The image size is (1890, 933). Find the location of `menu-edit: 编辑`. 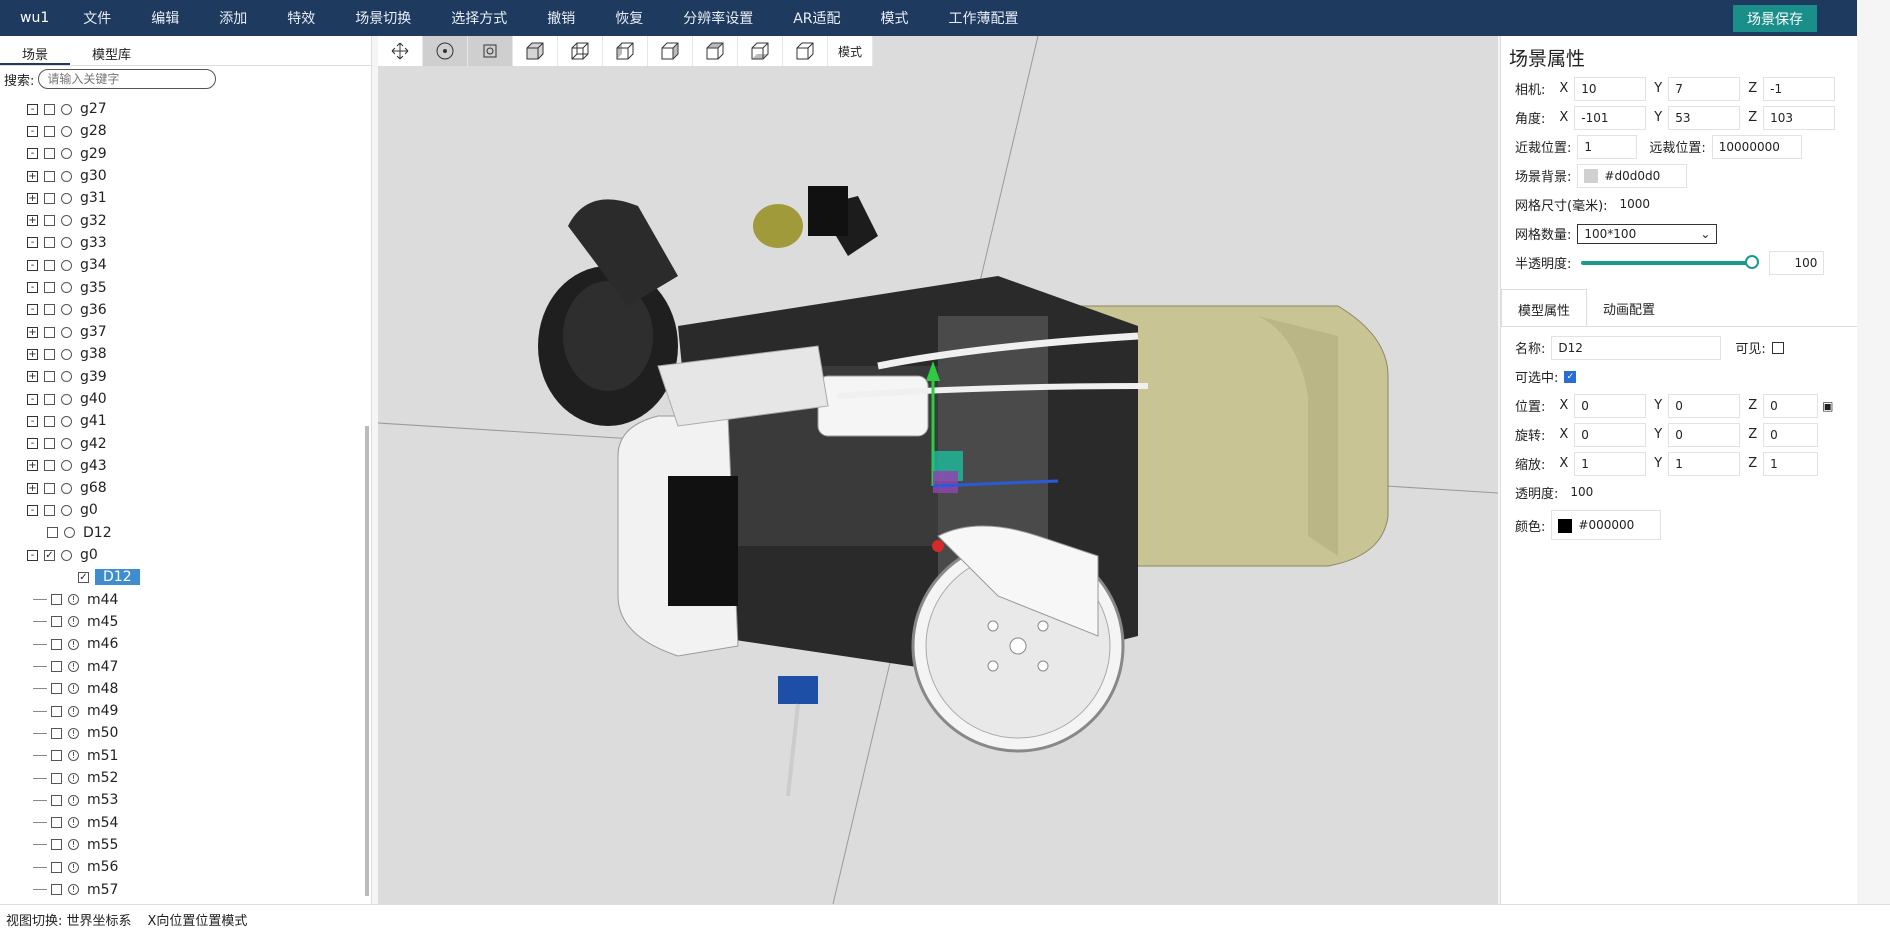

menu-edit: 编辑 is located at coordinates (165, 18).